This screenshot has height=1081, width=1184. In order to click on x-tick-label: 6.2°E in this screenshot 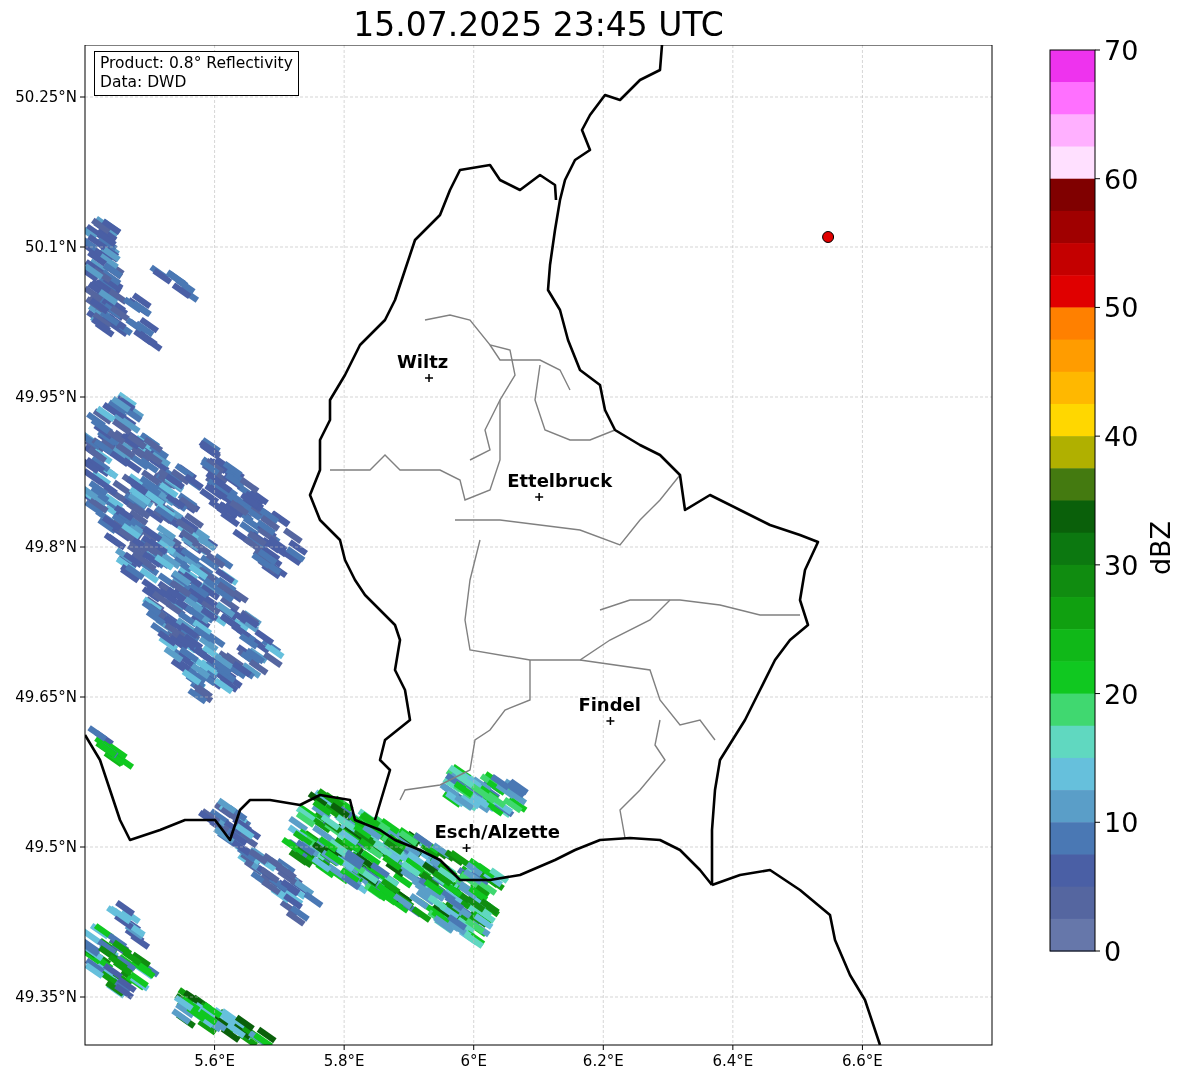, I will do `click(603, 1061)`.